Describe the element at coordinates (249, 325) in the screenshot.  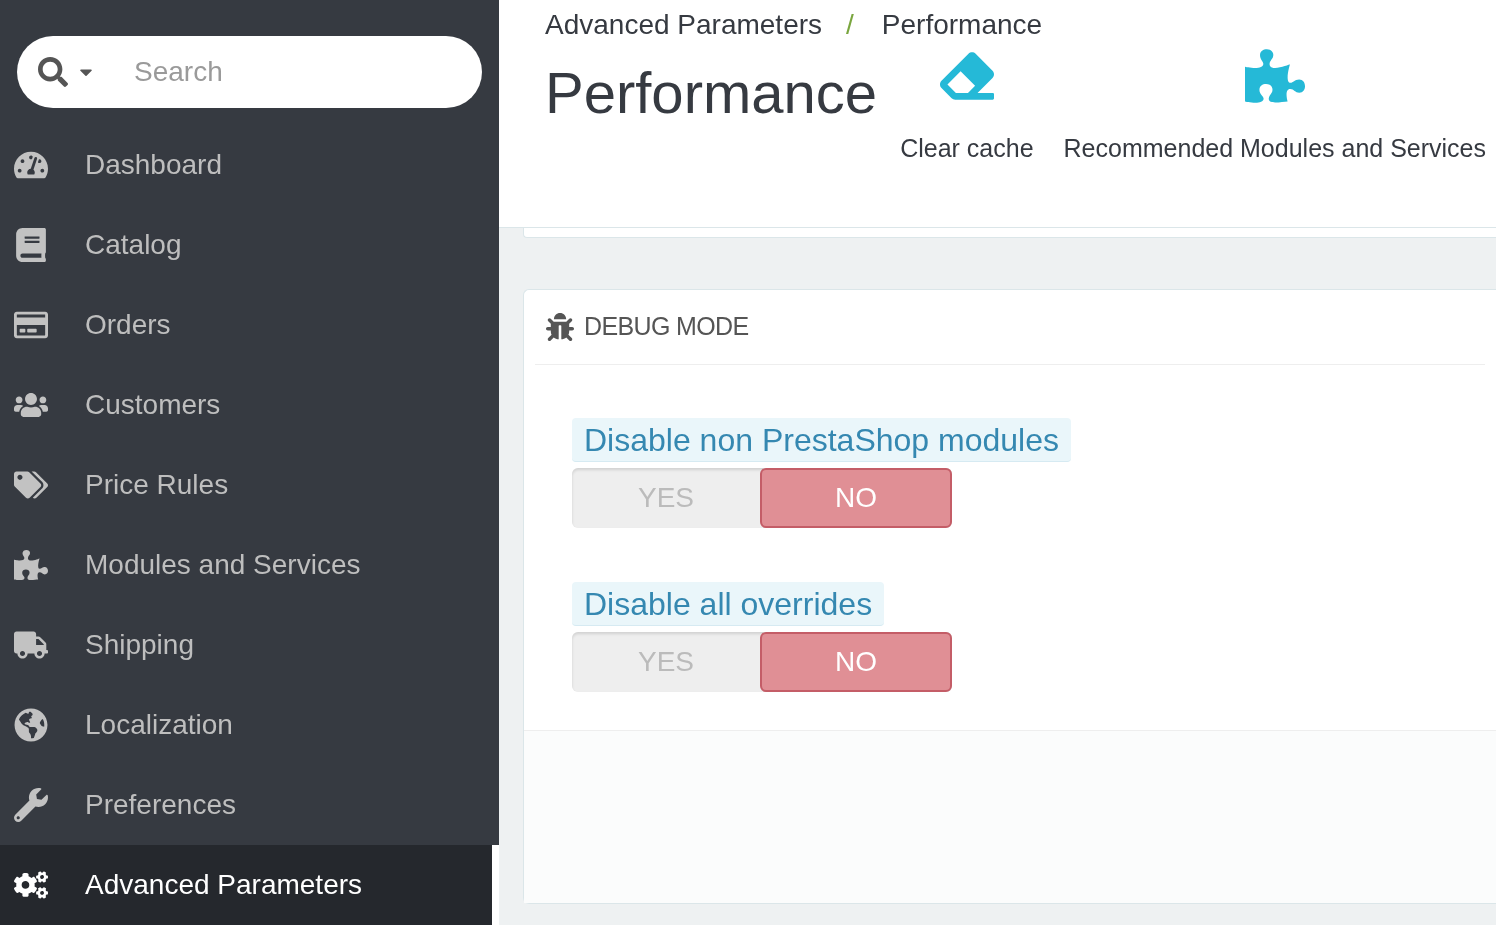
I see `sidebar-item: Orders` at that location.